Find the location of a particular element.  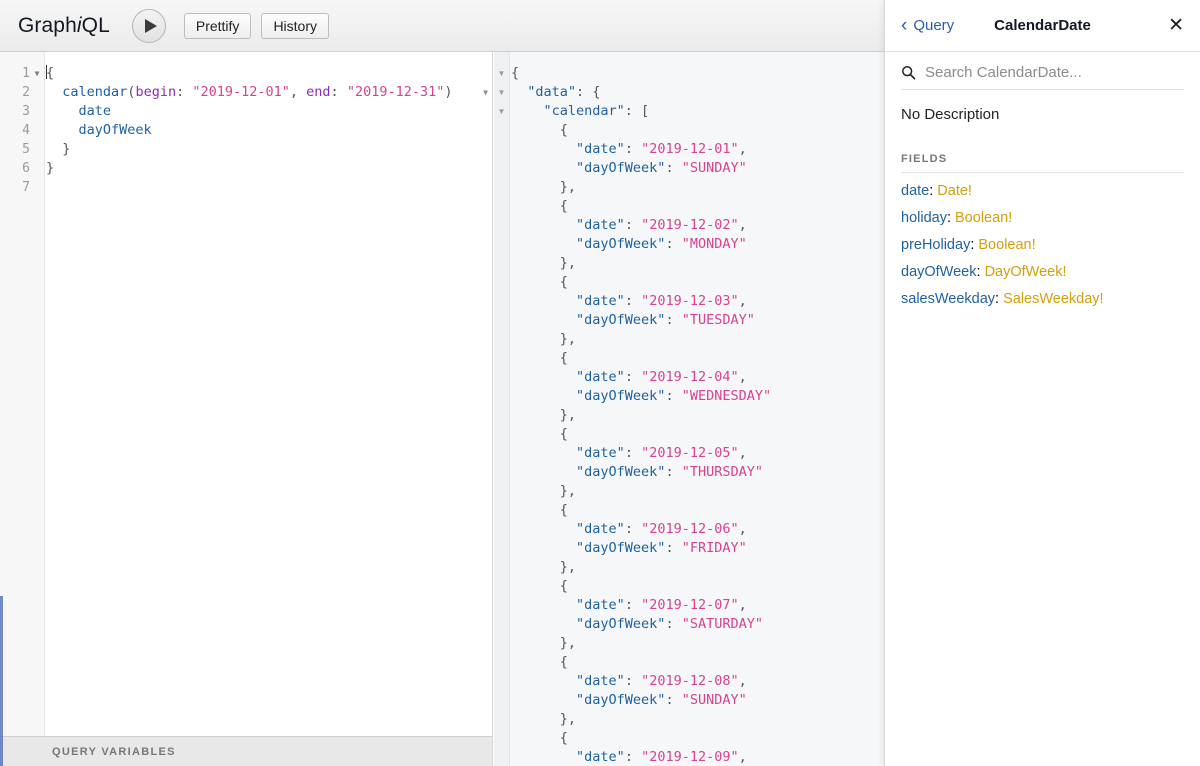

json-token: "SATURDAY" is located at coordinates (722, 624).